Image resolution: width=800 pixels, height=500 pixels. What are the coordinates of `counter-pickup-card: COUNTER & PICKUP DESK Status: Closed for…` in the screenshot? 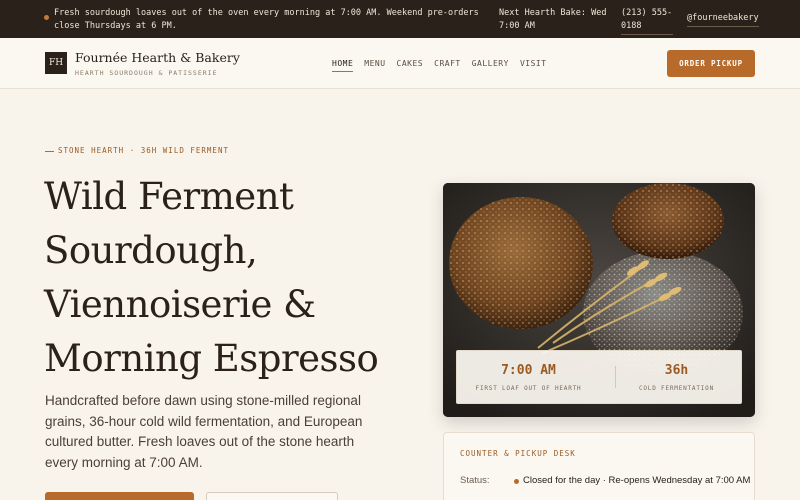 It's located at (599, 466).